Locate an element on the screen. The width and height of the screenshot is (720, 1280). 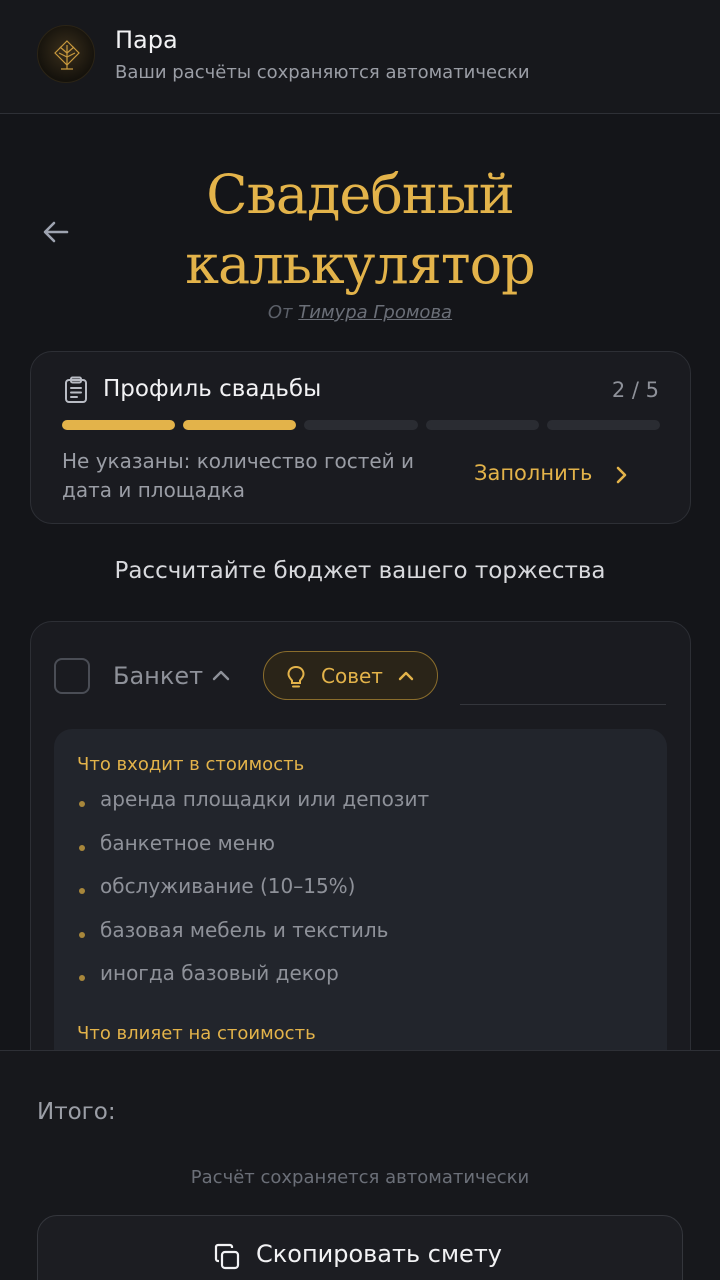
tree-logo-icon is located at coordinates (67, 55).